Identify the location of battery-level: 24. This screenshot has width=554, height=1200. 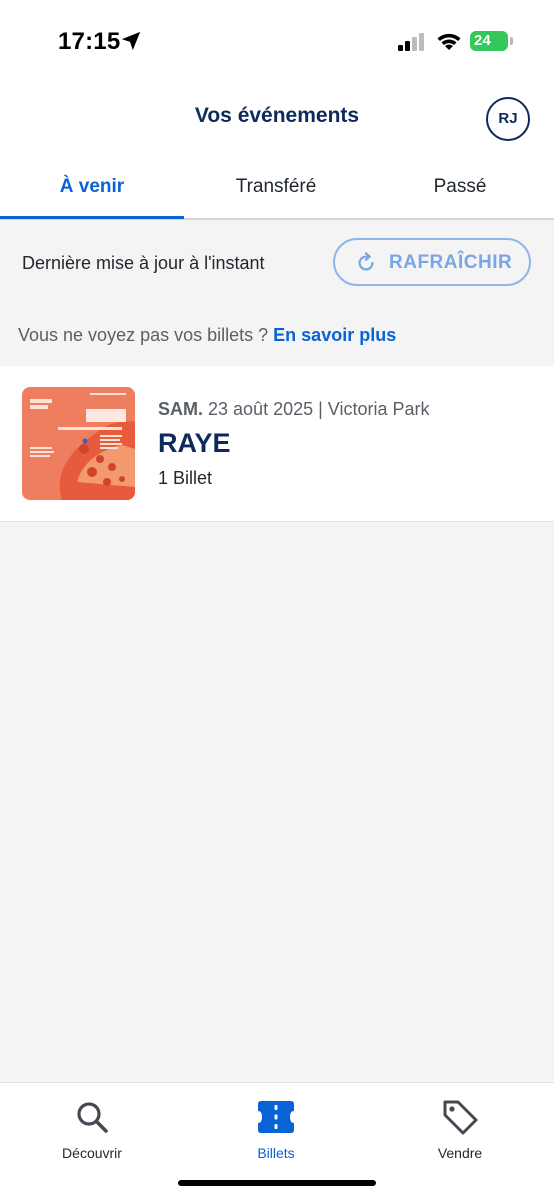
(482, 40).